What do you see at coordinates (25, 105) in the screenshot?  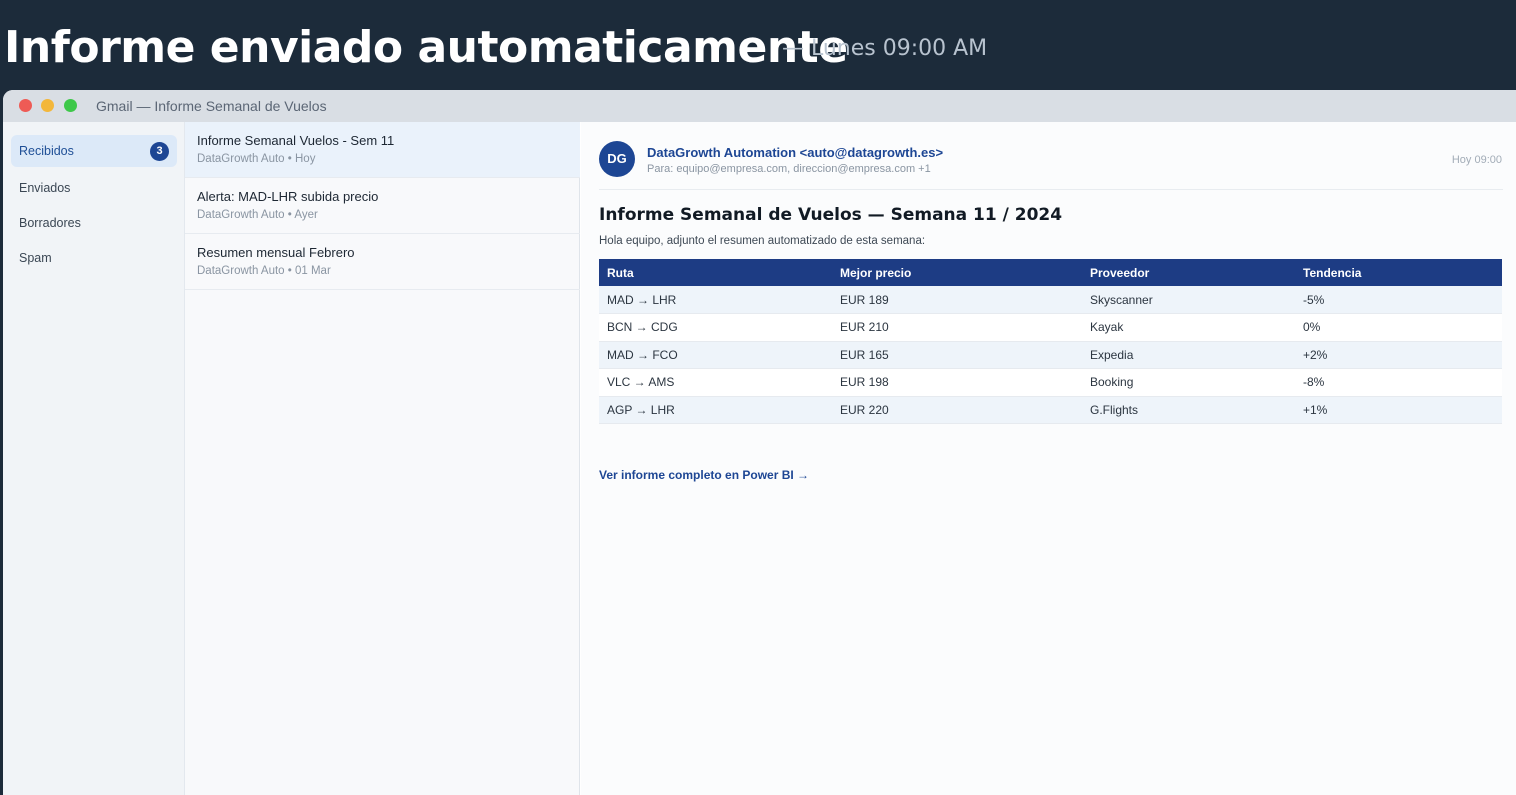 I see `close-window-icon` at bounding box center [25, 105].